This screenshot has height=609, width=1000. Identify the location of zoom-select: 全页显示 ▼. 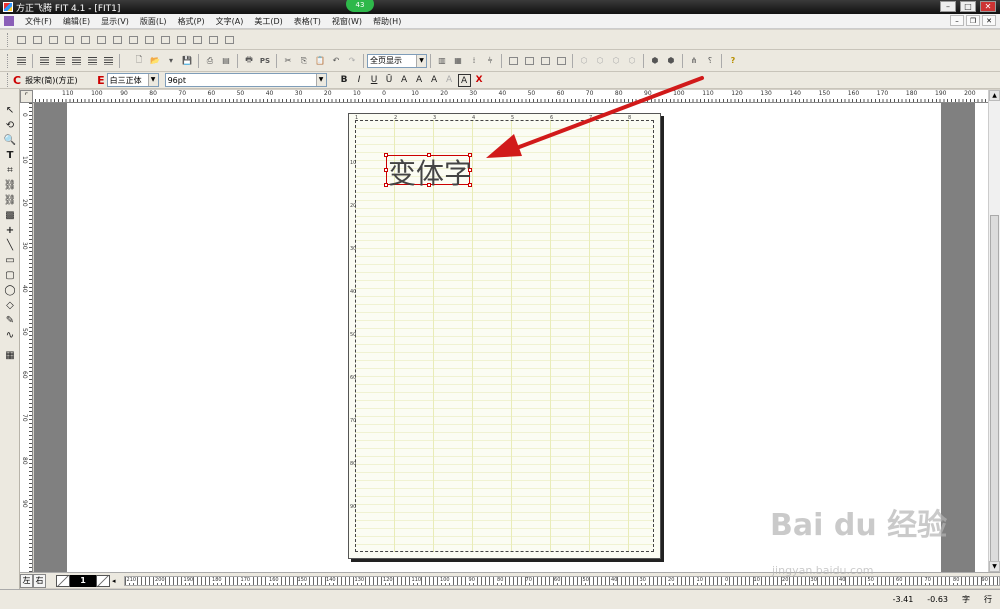
(397, 60).